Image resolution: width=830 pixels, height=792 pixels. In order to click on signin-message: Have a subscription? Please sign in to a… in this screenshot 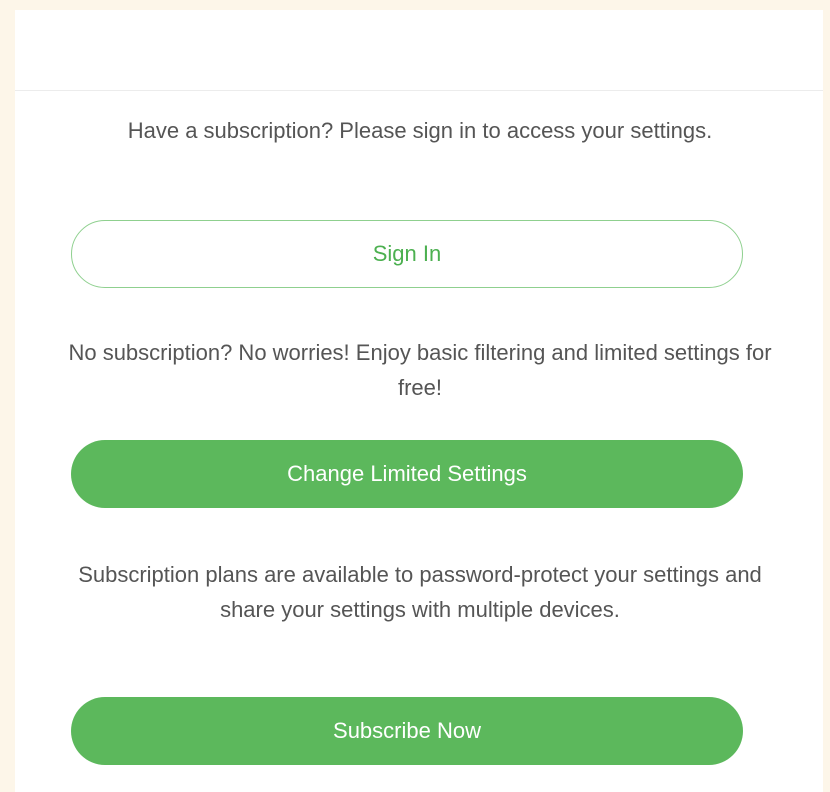, I will do `click(420, 130)`.